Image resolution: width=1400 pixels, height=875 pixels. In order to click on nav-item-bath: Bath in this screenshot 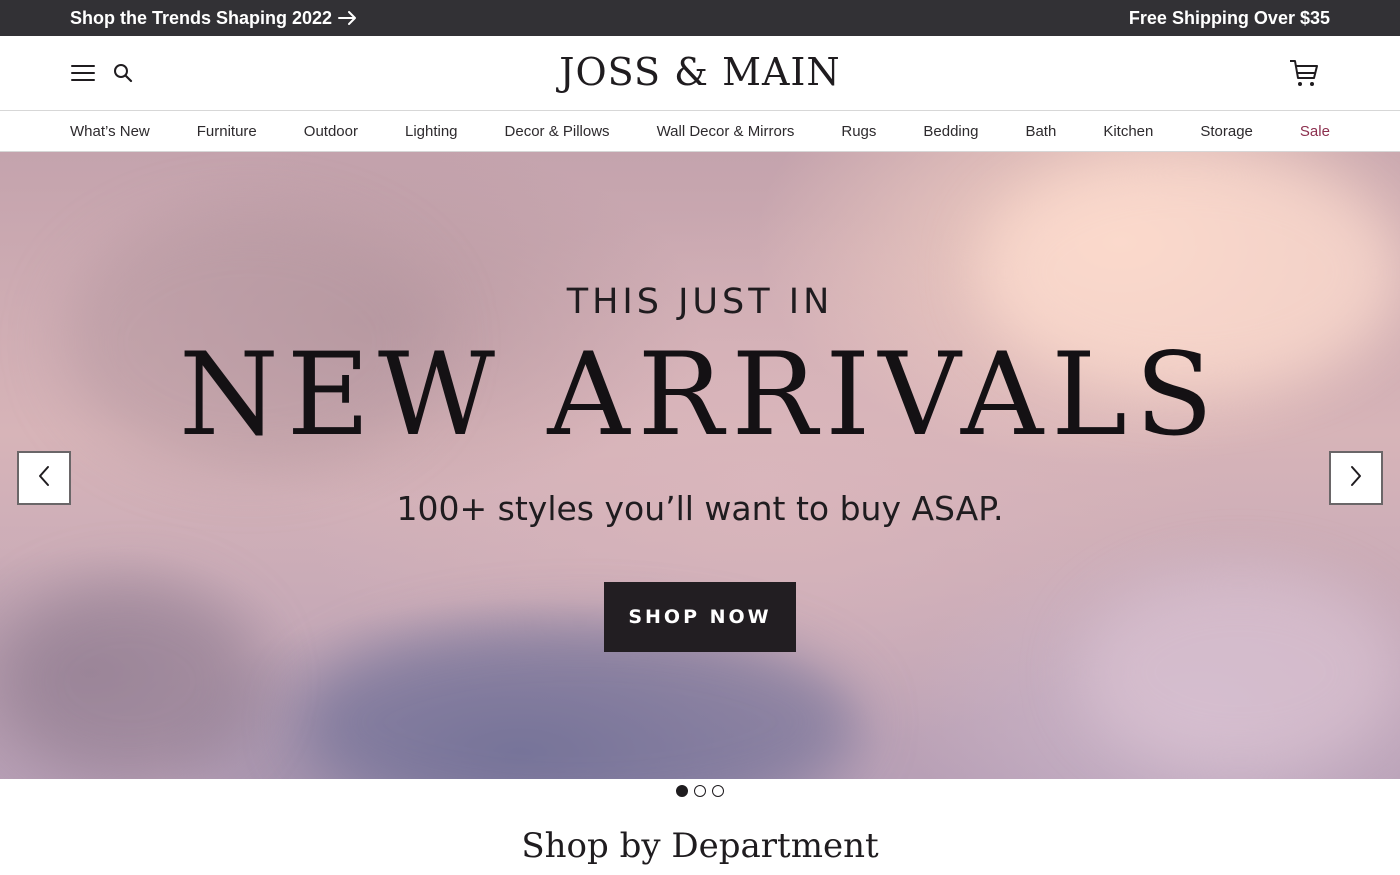, I will do `click(1040, 131)`.